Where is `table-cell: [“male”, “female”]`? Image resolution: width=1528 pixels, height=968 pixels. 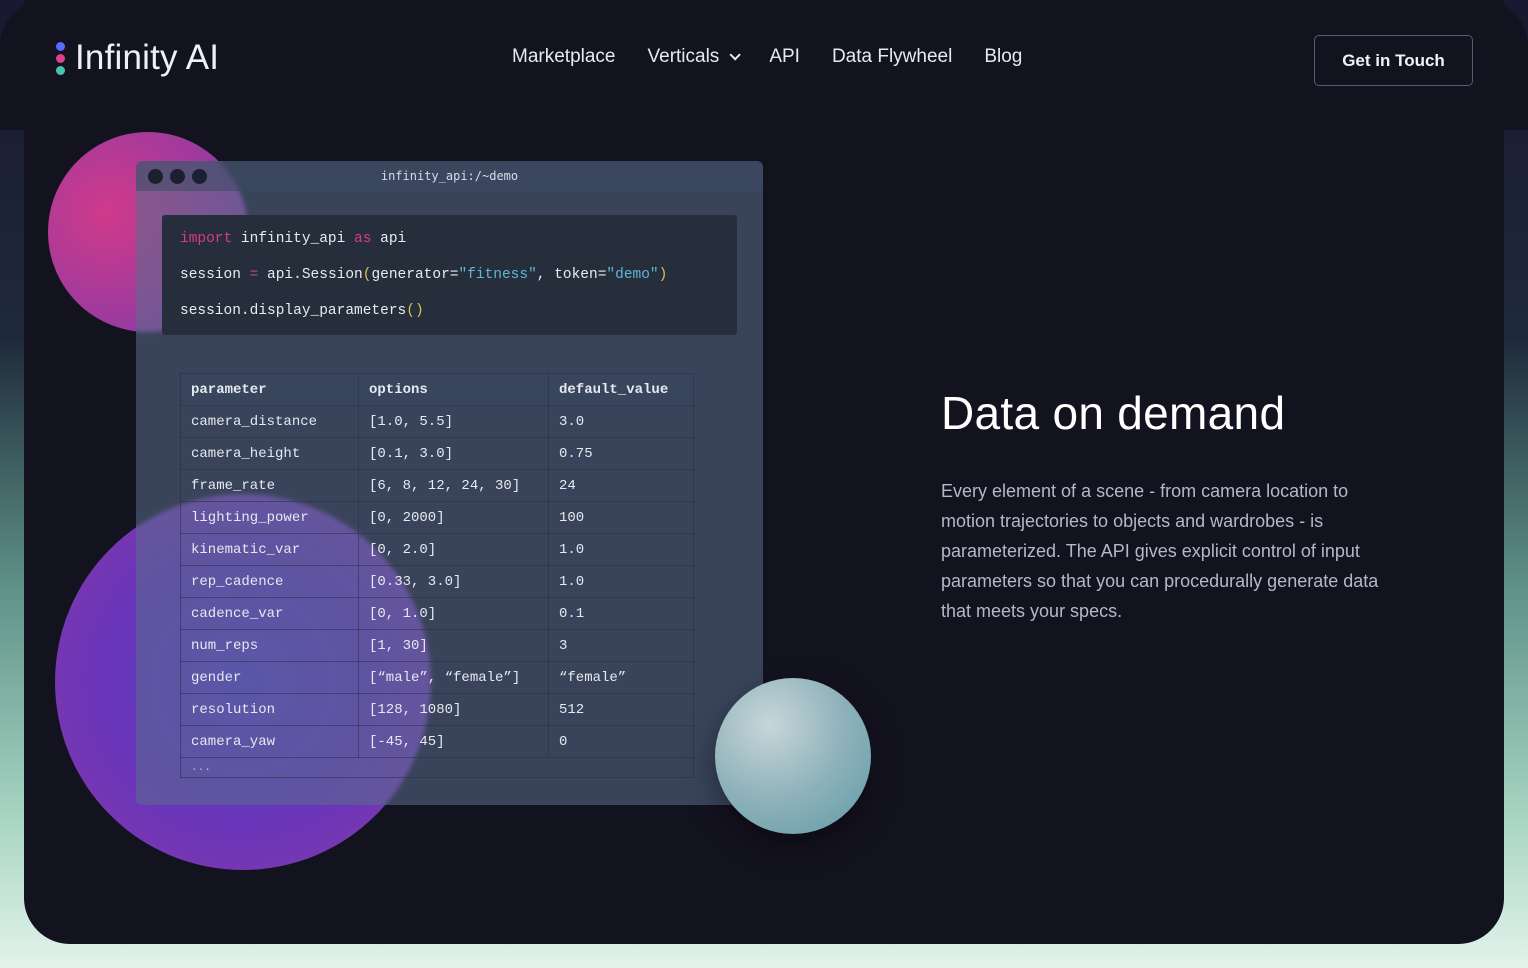 table-cell: [“male”, “female”] is located at coordinates (453, 677).